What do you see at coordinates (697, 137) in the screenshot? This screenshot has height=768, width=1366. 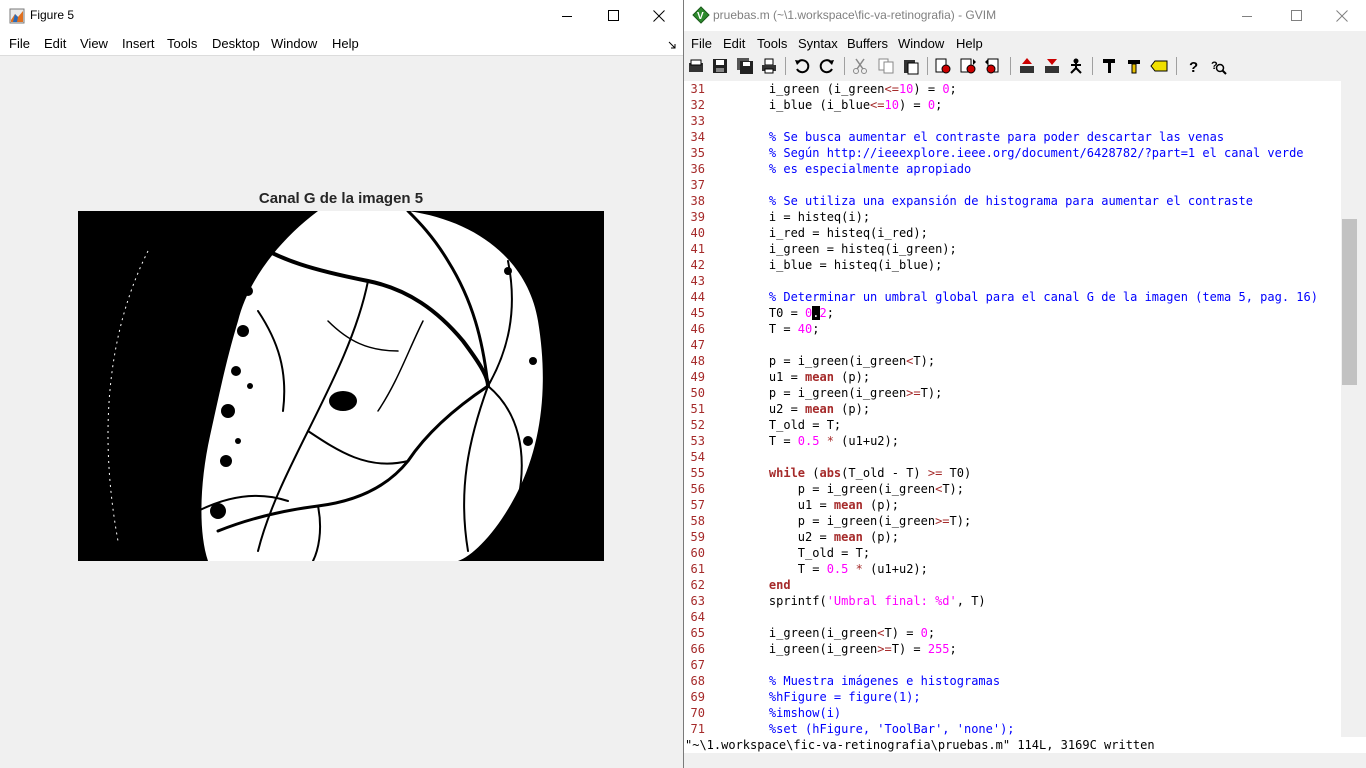 I see `line-number: 34` at bounding box center [697, 137].